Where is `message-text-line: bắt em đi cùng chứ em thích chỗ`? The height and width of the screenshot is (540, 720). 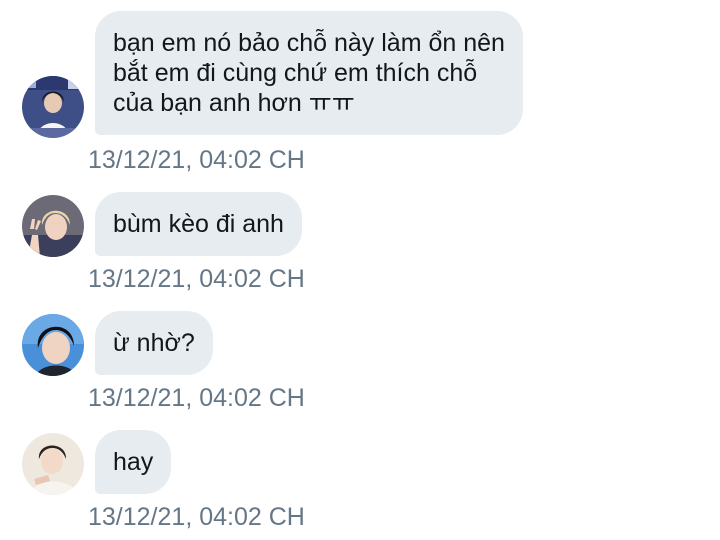
message-text-line: bắt em đi cùng chứ em thích chỗ is located at coordinates (295, 73).